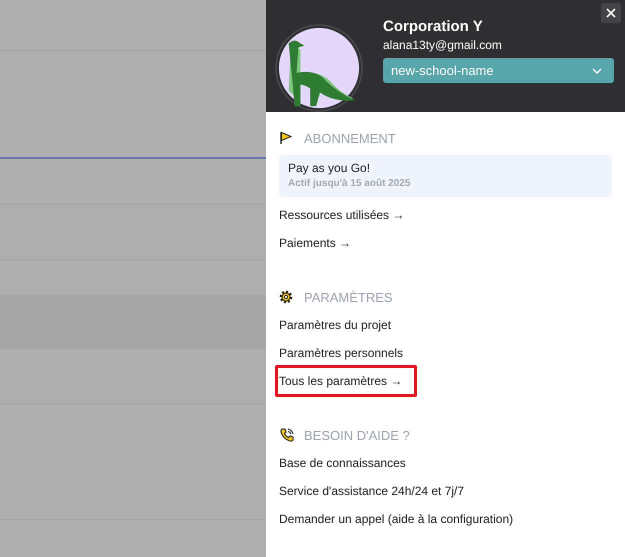  I want to click on section-heading: PARAMÈTRES, so click(348, 297).